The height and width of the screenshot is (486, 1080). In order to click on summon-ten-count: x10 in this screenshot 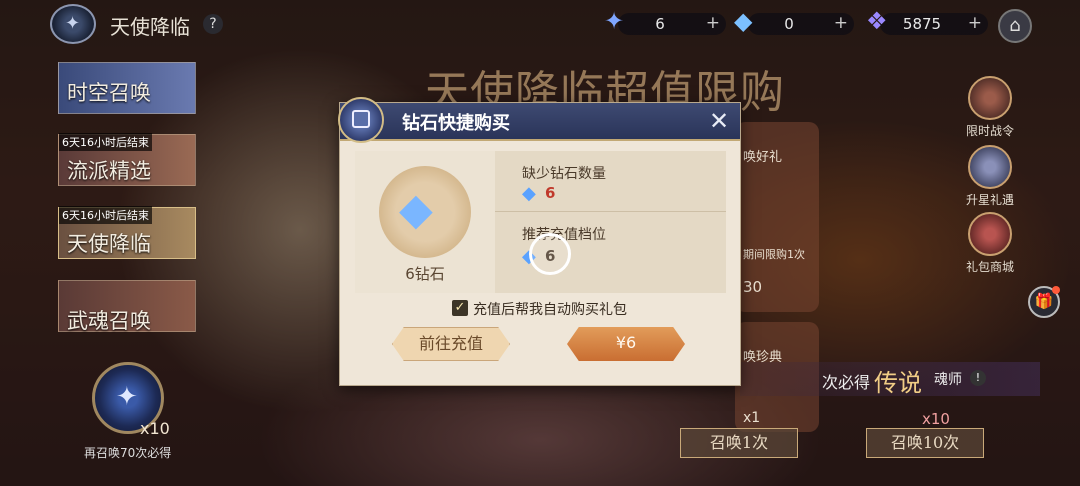, I will do `click(936, 419)`.